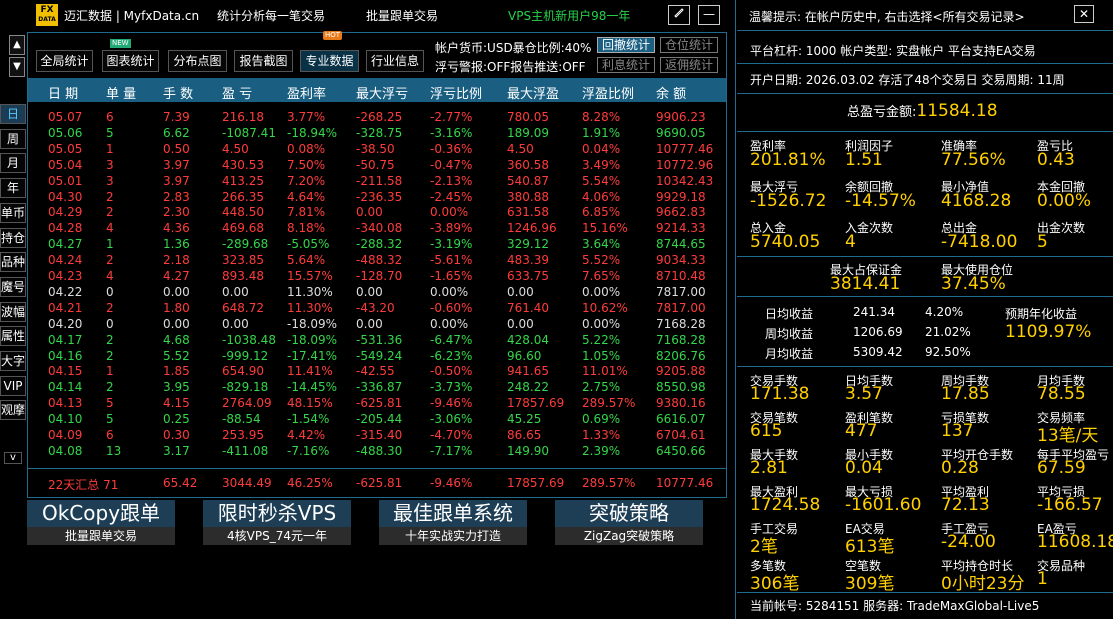 The width and height of the screenshot is (1113, 619). Describe the element at coordinates (130, 61) in the screenshot. I see `toolbar-button-1: 图表统计` at that location.